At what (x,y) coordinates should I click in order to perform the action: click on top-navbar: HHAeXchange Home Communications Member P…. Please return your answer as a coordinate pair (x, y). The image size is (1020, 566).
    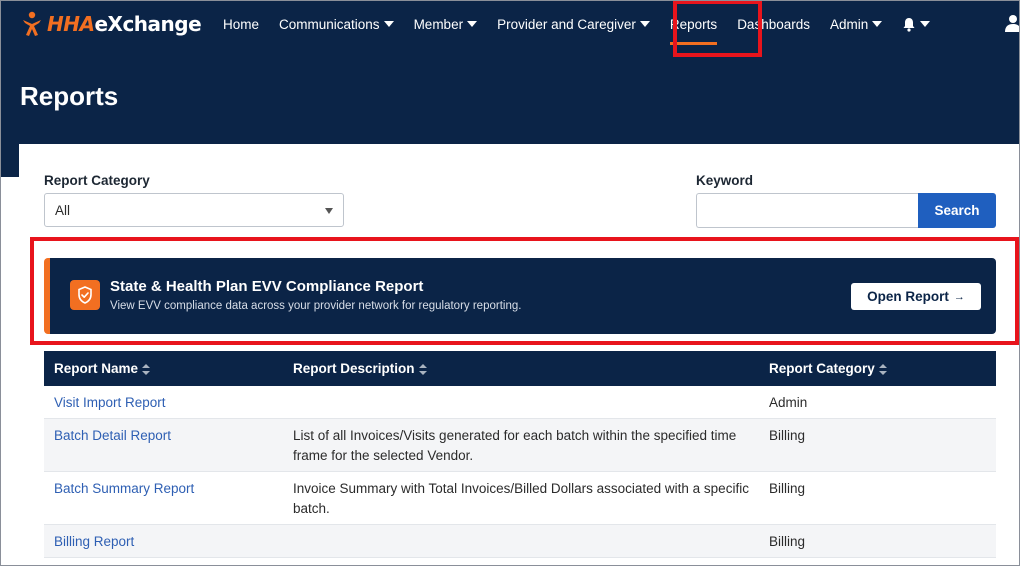
    Looking at the image, I should click on (510, 24).